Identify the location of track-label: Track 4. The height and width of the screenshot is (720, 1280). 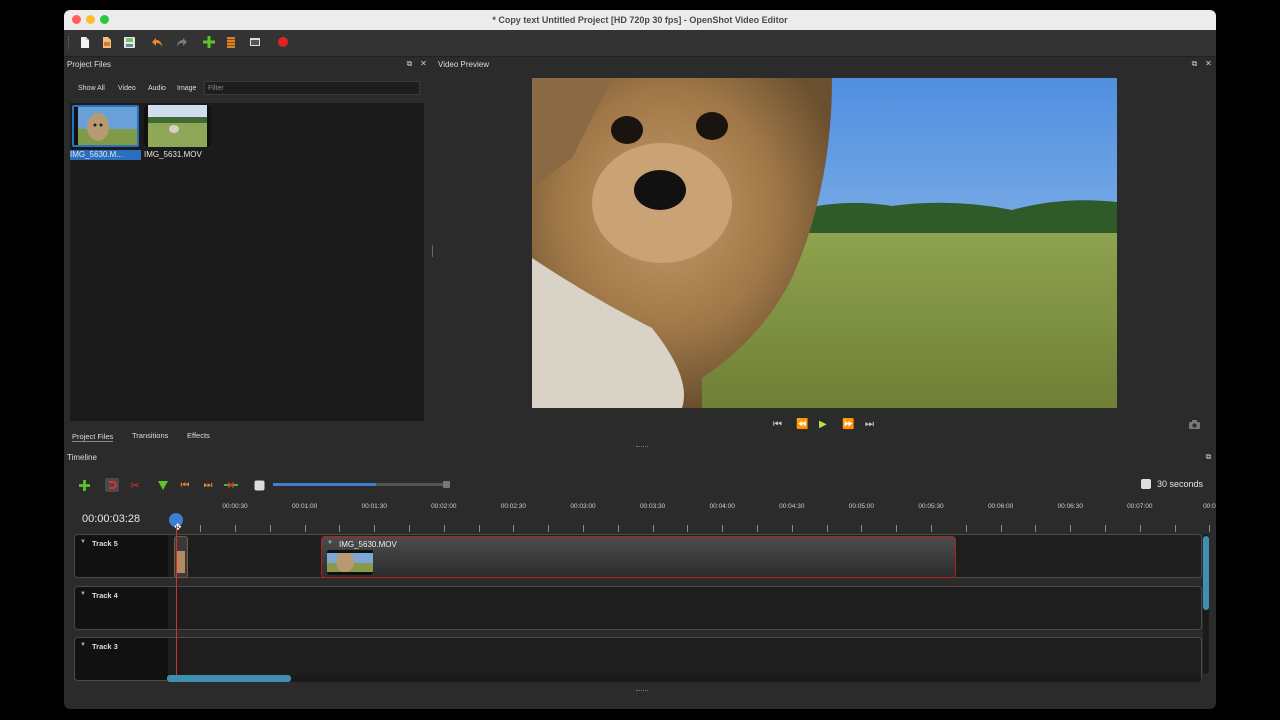
(105, 595).